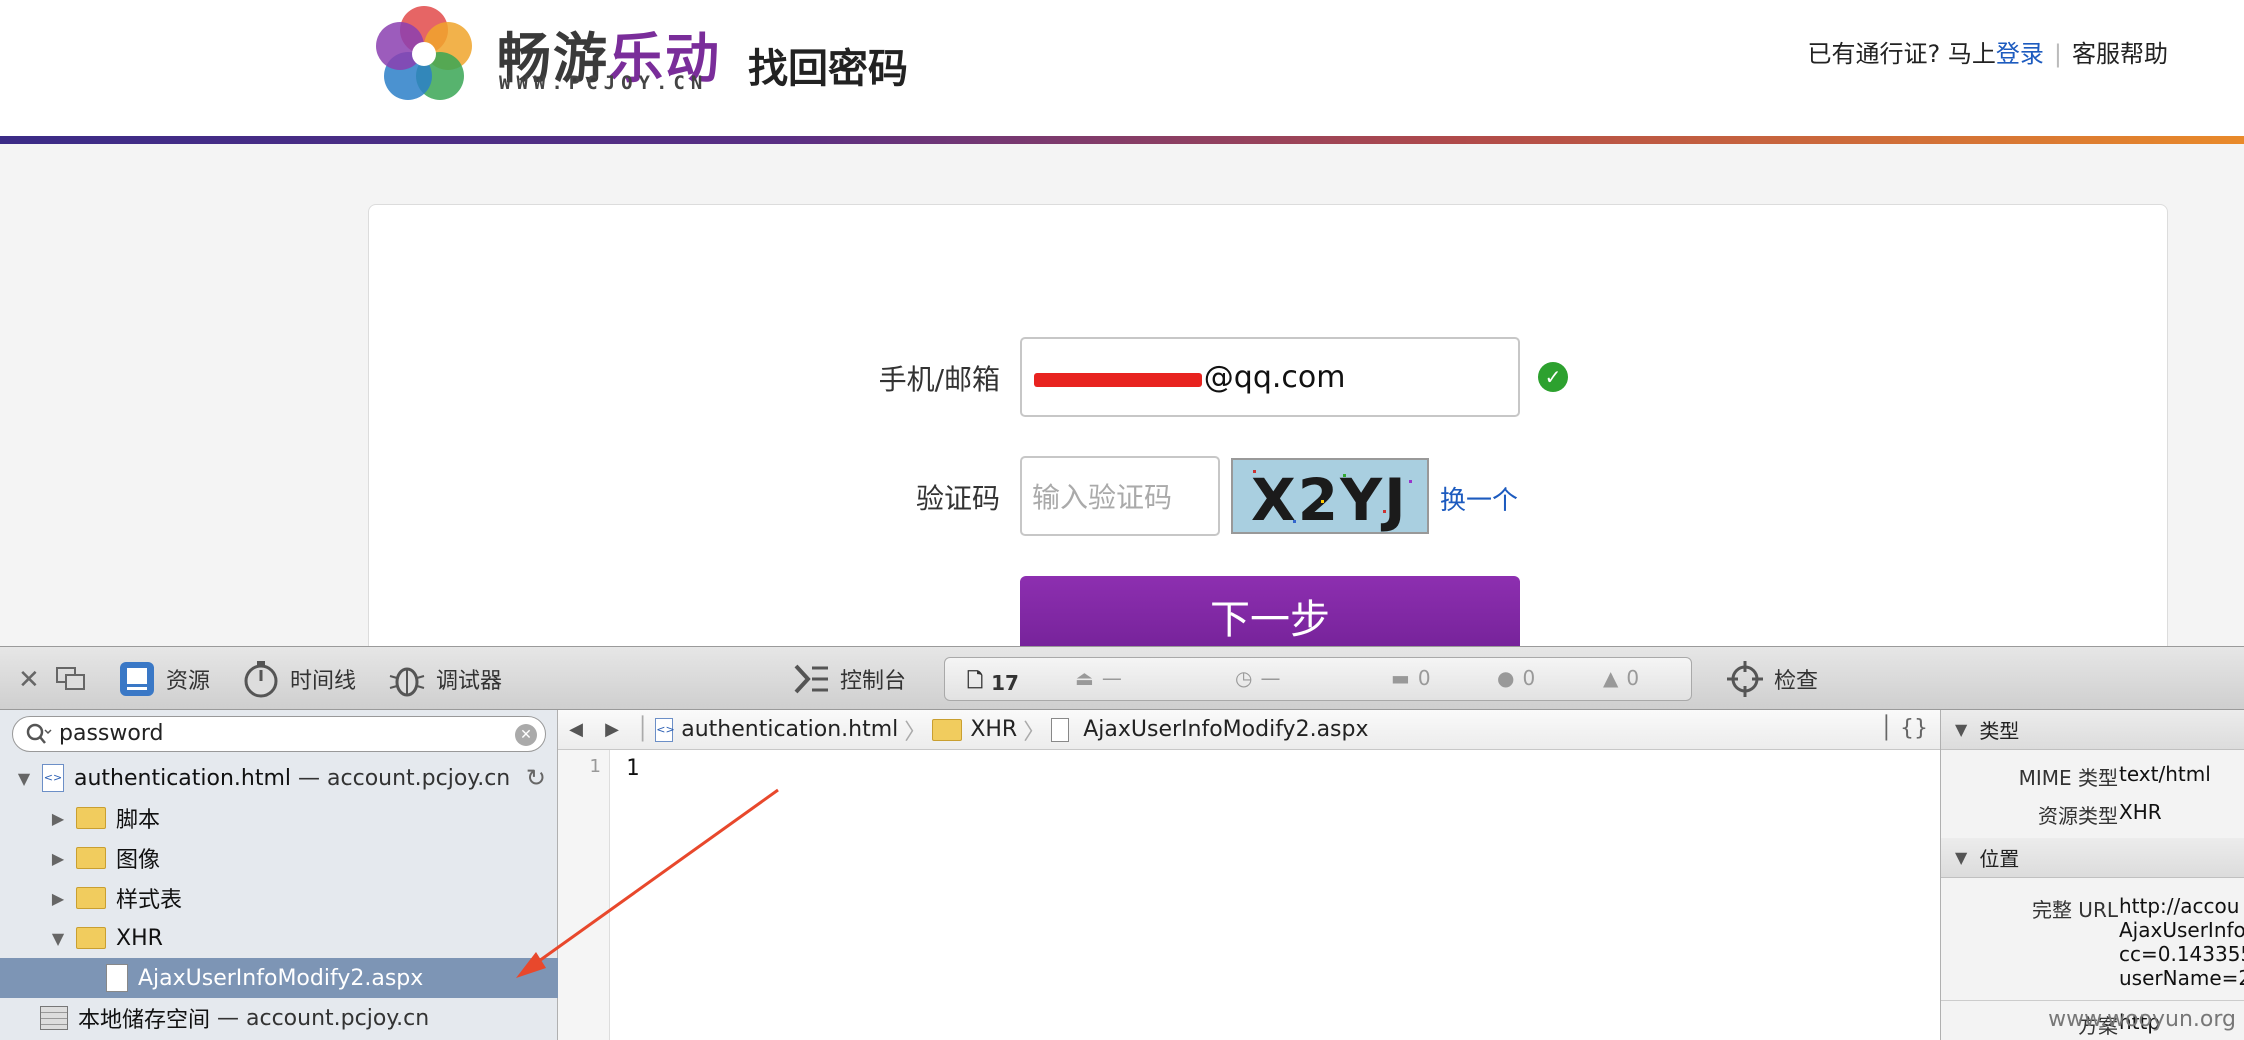 This screenshot has width=2244, height=1040. I want to click on email-label: 手机/邮箱, so click(939, 379).